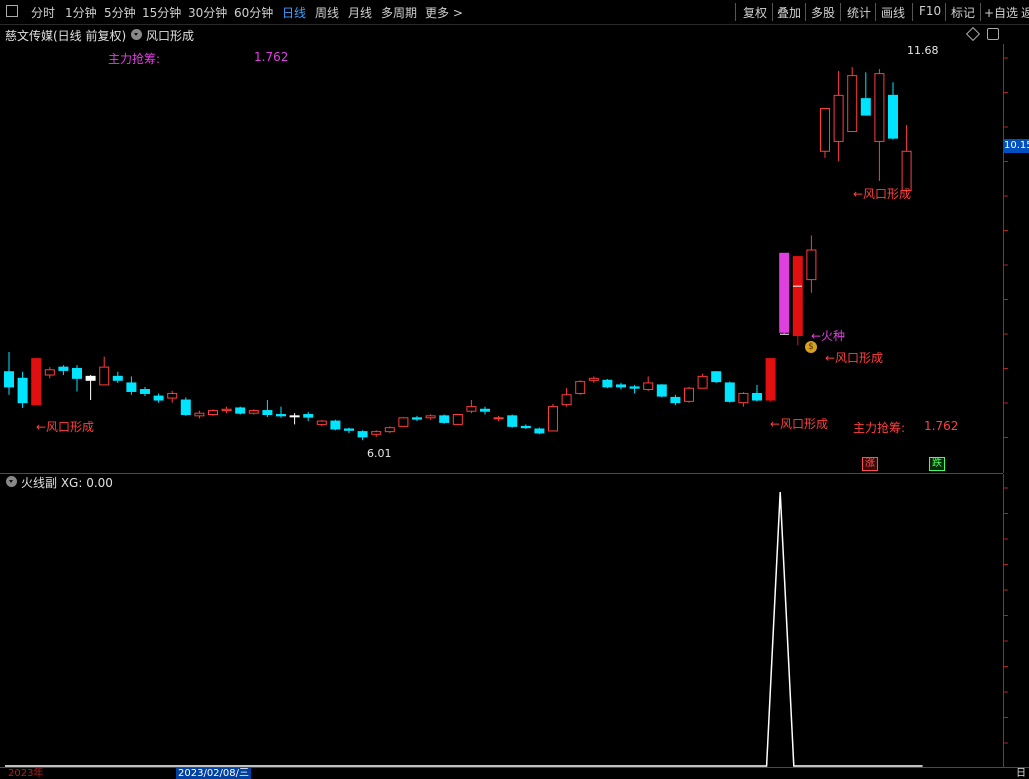 The width and height of the screenshot is (1029, 779). Describe the element at coordinates (789, 12) in the screenshot. I see `overlay-button: 叠加` at that location.